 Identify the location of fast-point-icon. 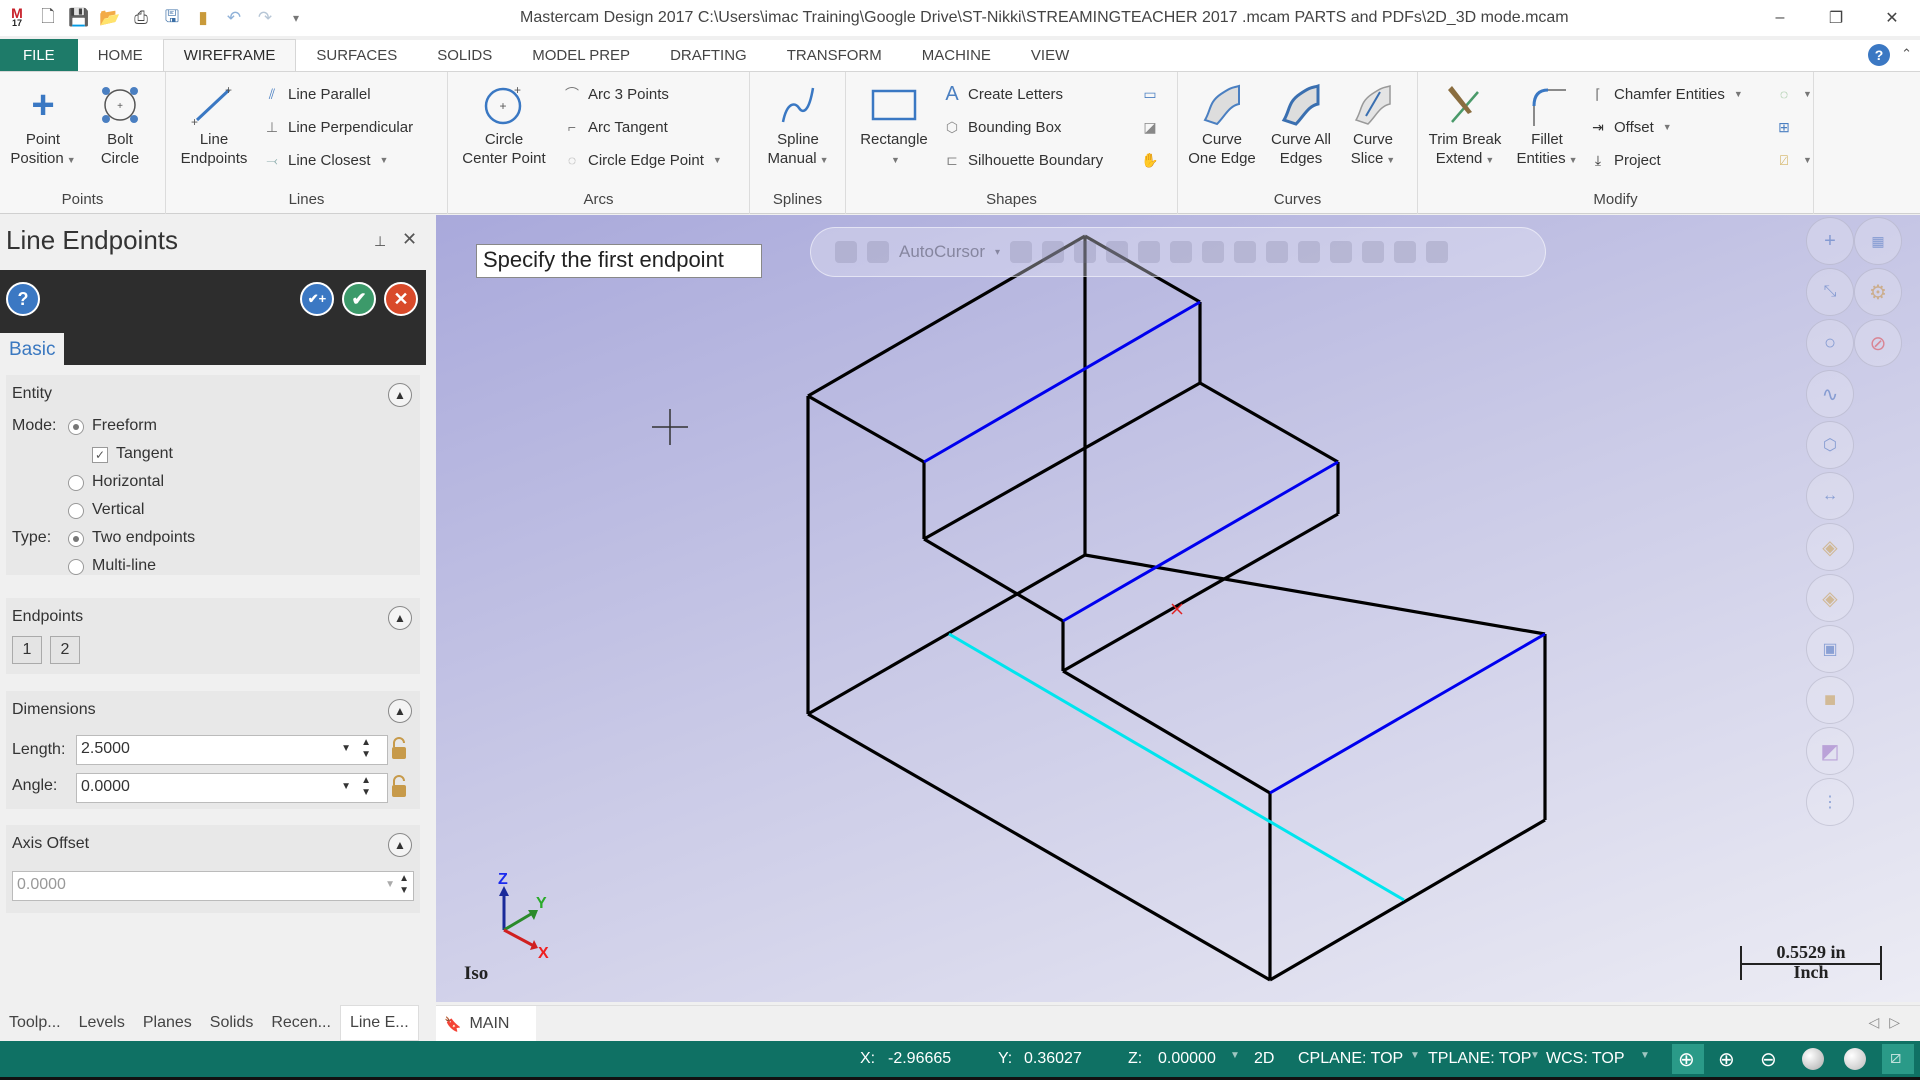
(1021, 252).